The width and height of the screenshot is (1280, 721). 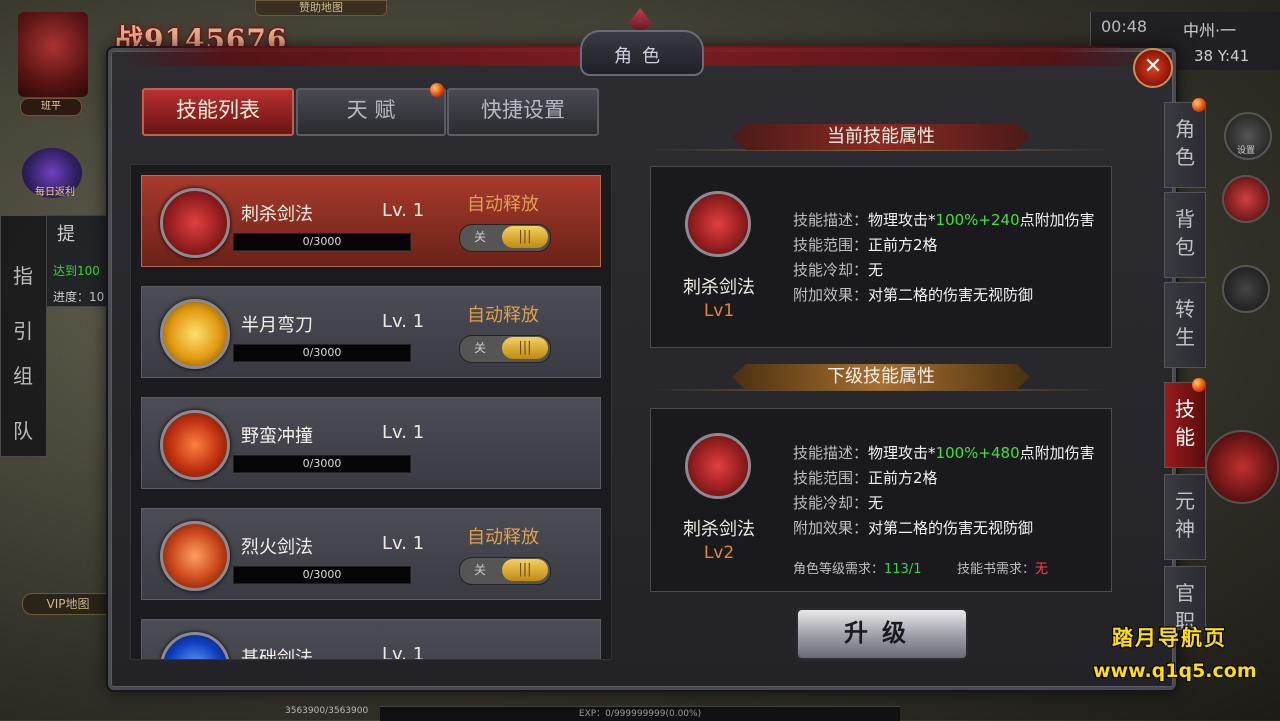 What do you see at coordinates (1185, 325) in the screenshot?
I see `side-tab-rebirth: 转生` at bounding box center [1185, 325].